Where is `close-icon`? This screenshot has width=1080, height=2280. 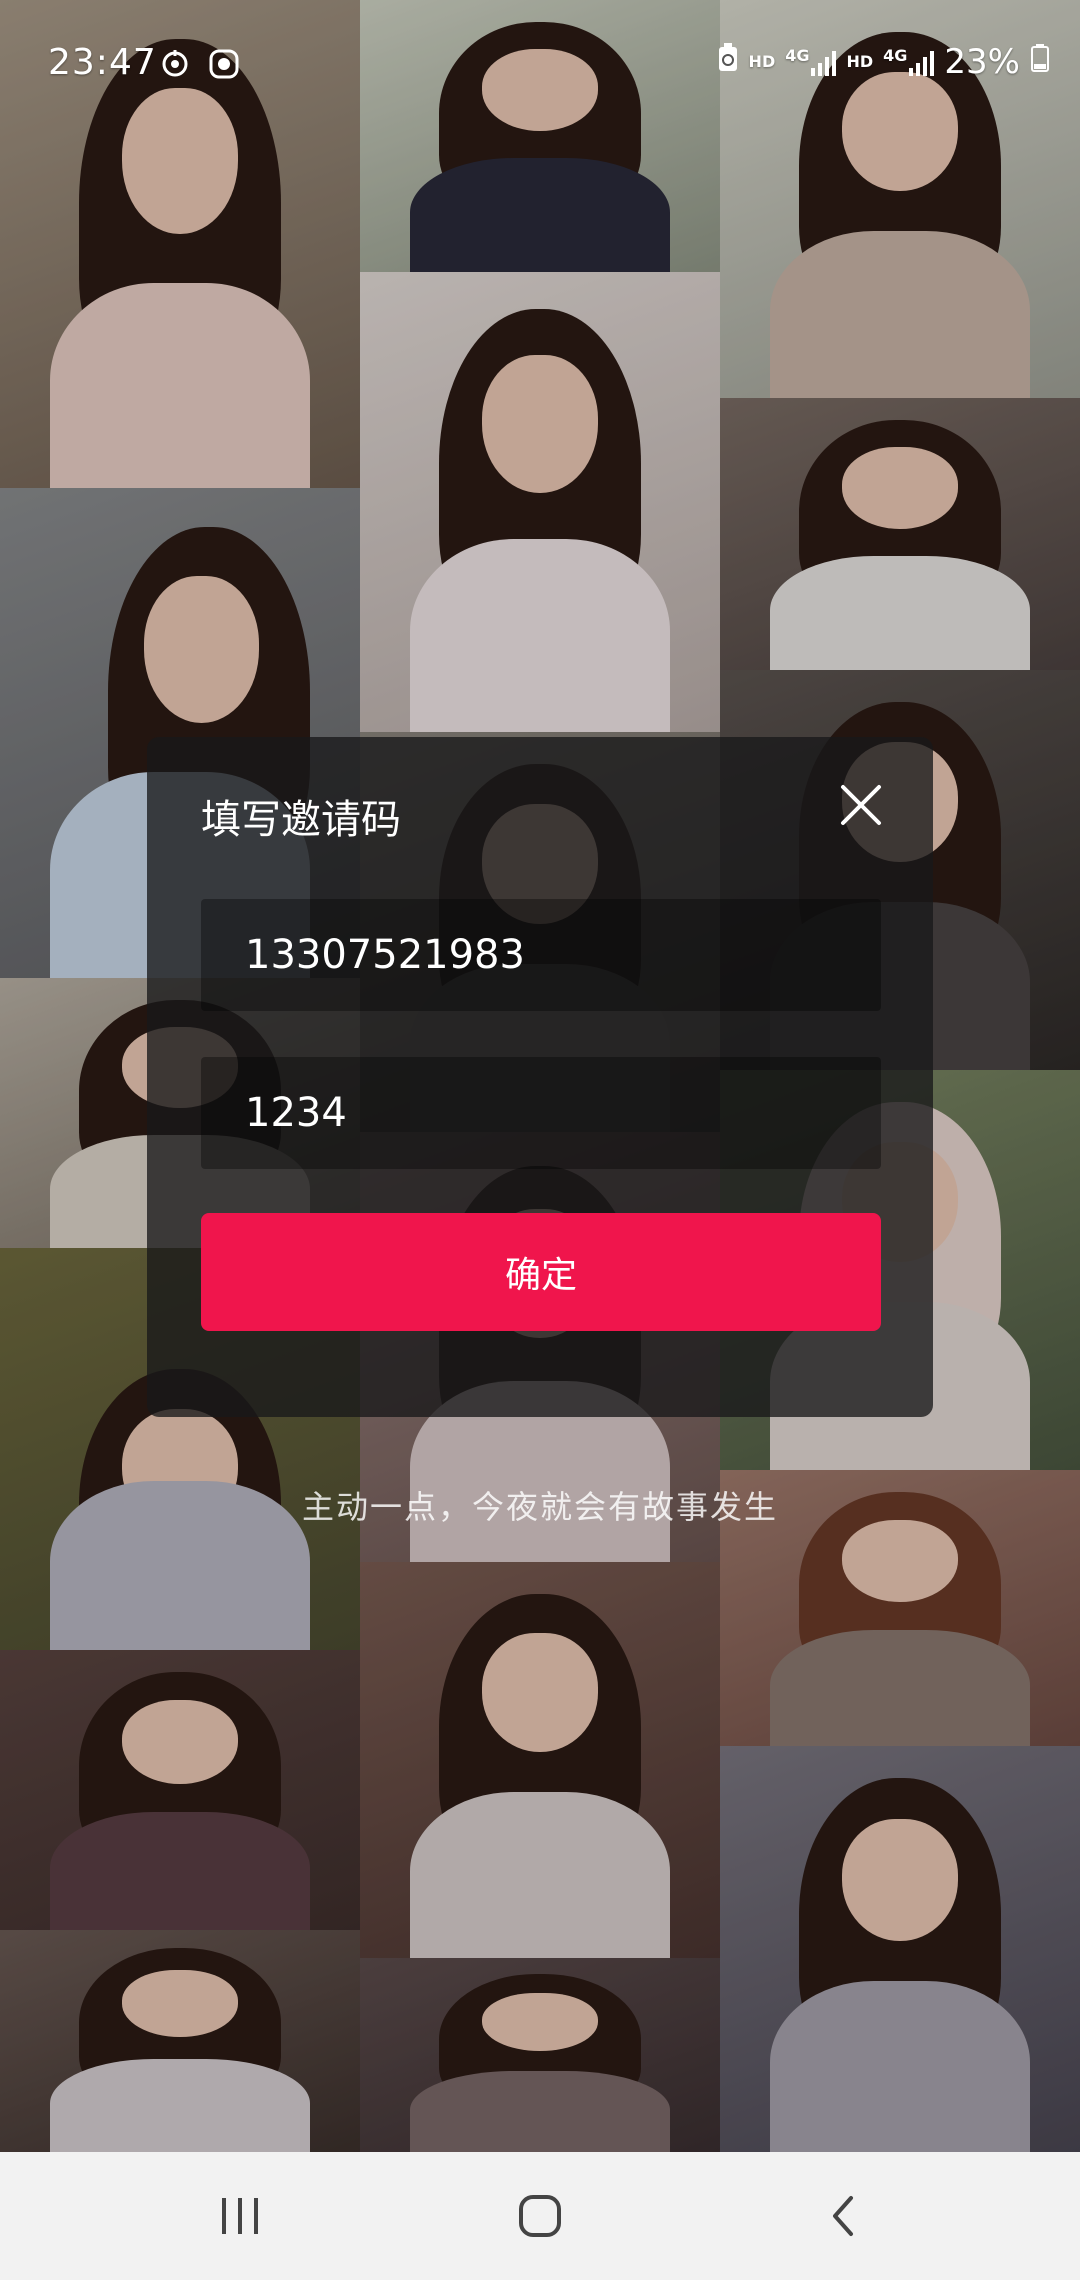 close-icon is located at coordinates (861, 805).